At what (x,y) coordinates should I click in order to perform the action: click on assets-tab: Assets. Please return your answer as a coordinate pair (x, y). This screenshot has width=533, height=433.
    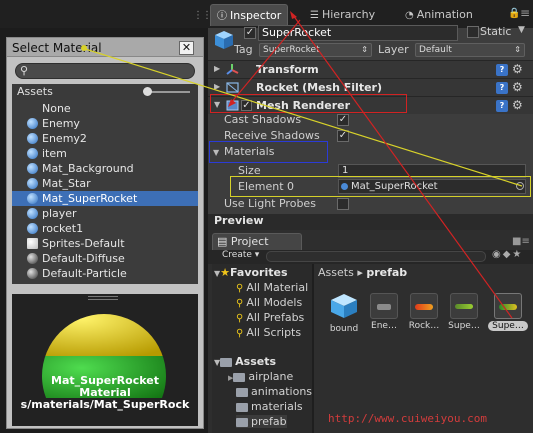
    Looking at the image, I should click on (35, 91).